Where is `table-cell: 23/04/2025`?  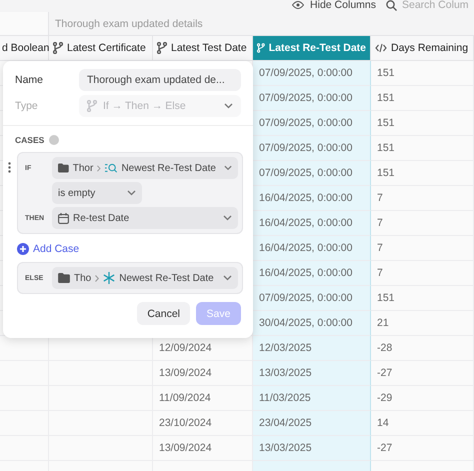
table-cell: 23/04/2025 is located at coordinates (312, 423).